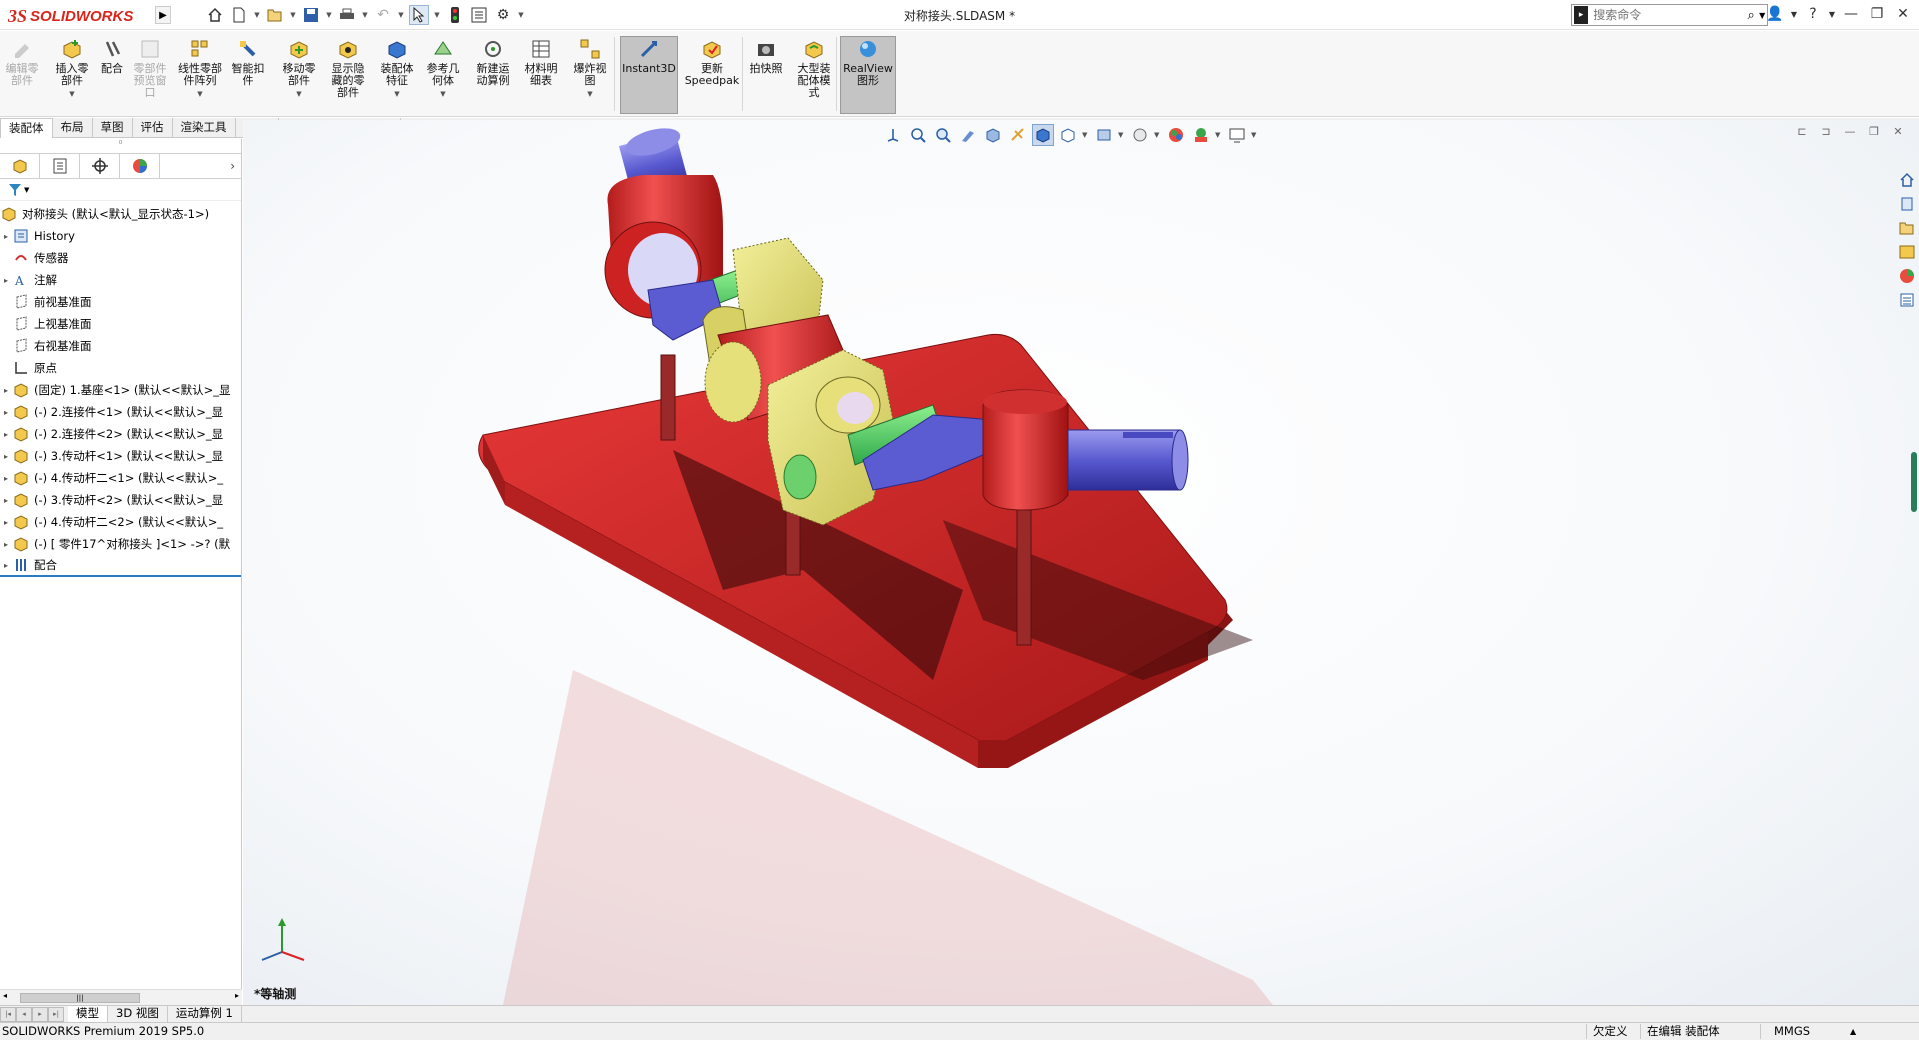  Describe the element at coordinates (120, 522) in the screenshot. I see `tree-node: ▸ (-) 4.传动杆二<2> (默认<<默认>_` at that location.